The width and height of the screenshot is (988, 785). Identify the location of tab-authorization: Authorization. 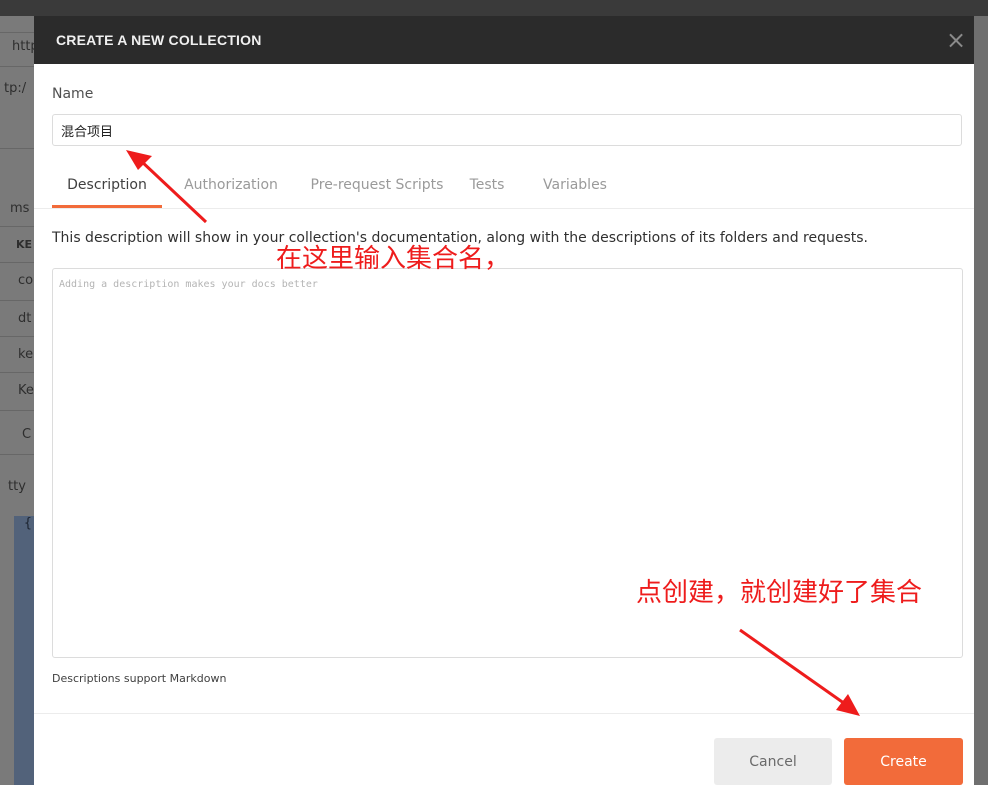
(231, 185).